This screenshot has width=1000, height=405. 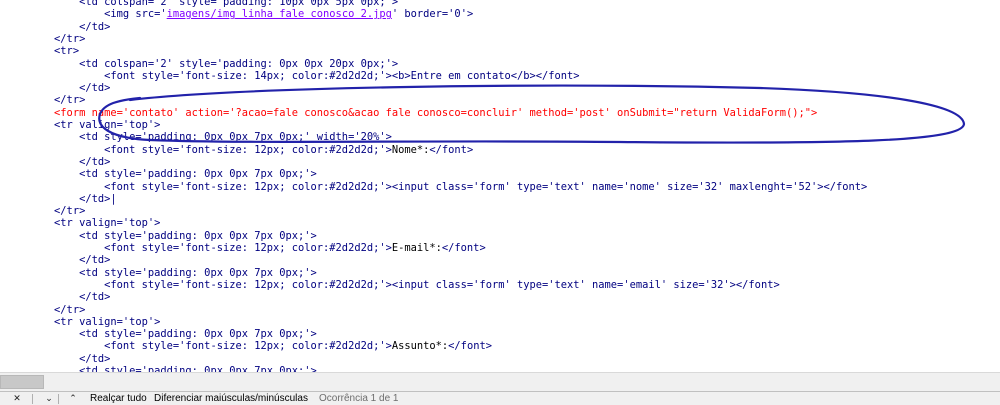 What do you see at coordinates (17, 398) in the screenshot?
I see `close-icon: ✕` at bounding box center [17, 398].